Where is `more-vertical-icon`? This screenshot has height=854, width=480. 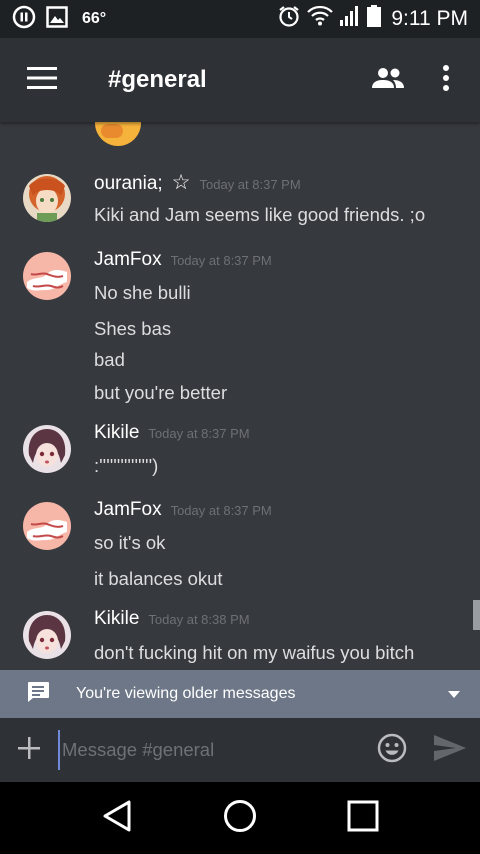
more-vertical-icon is located at coordinates (446, 80).